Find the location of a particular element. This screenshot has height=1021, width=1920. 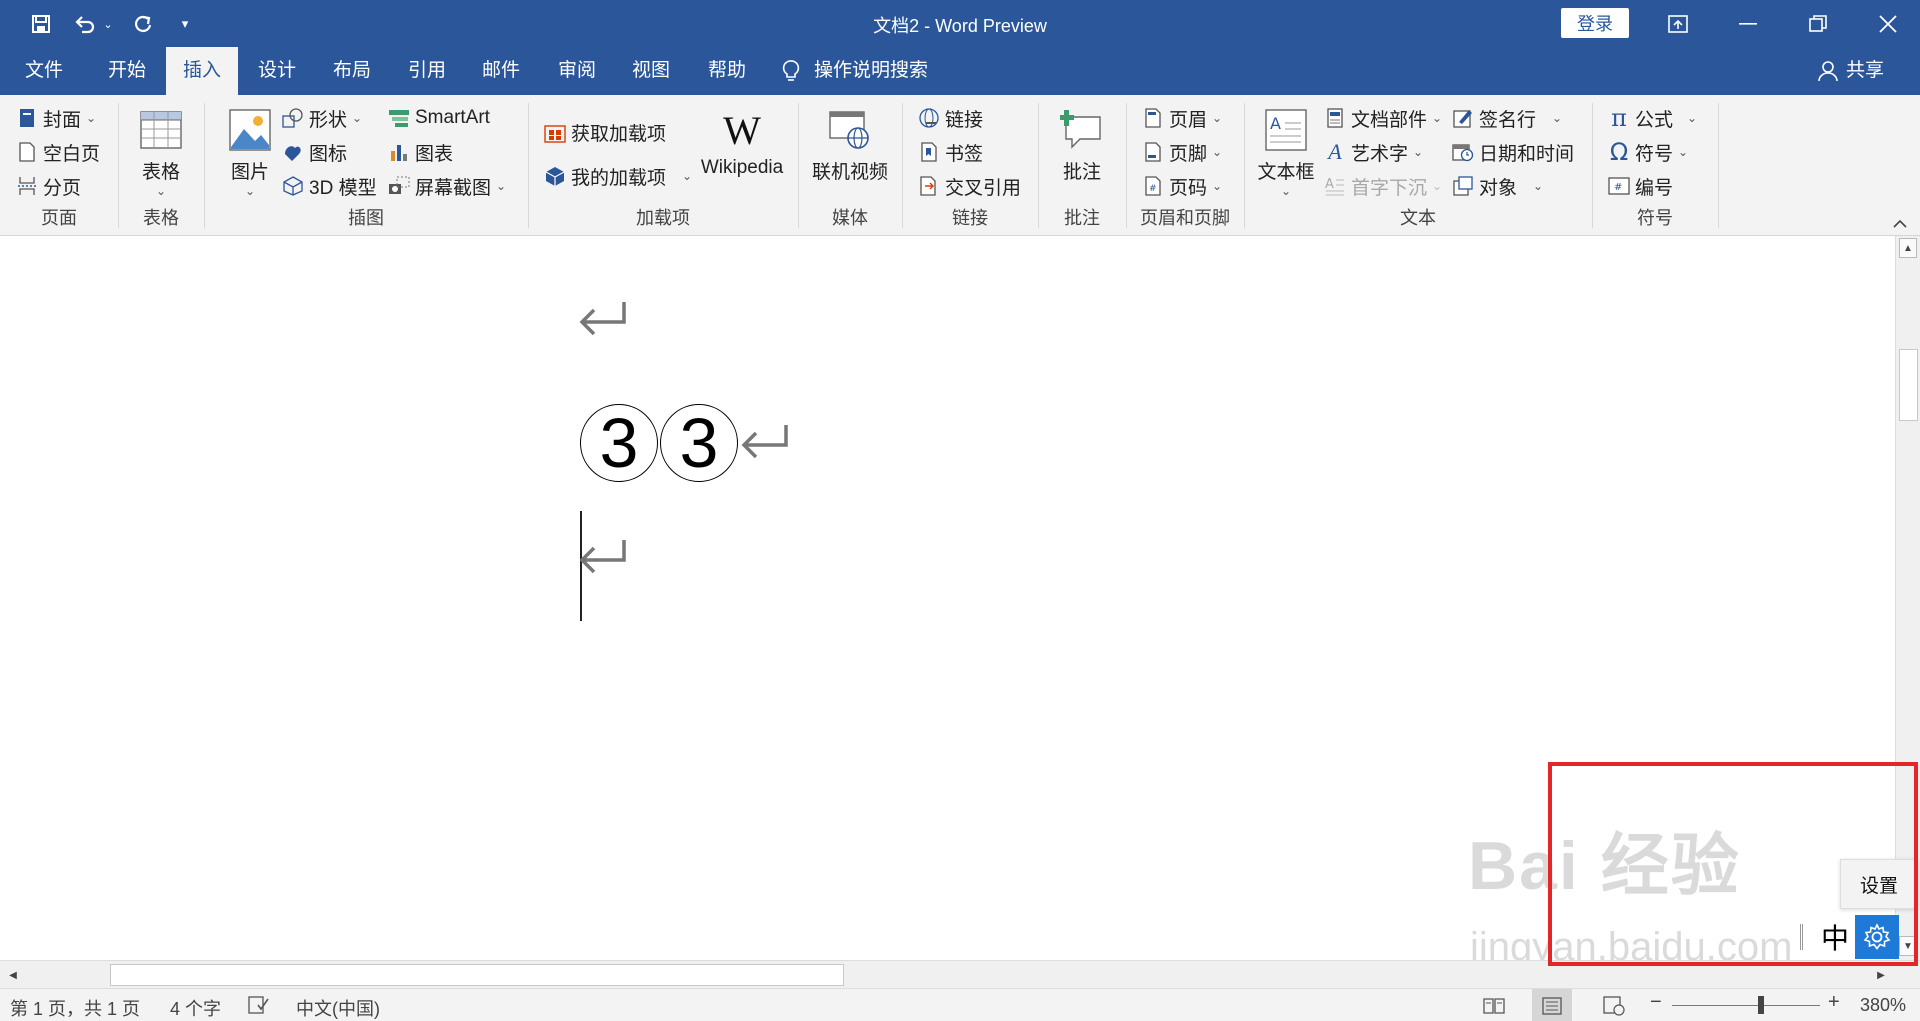

horizontal-scrollbar: ◀ ▶ is located at coordinates (960, 974).